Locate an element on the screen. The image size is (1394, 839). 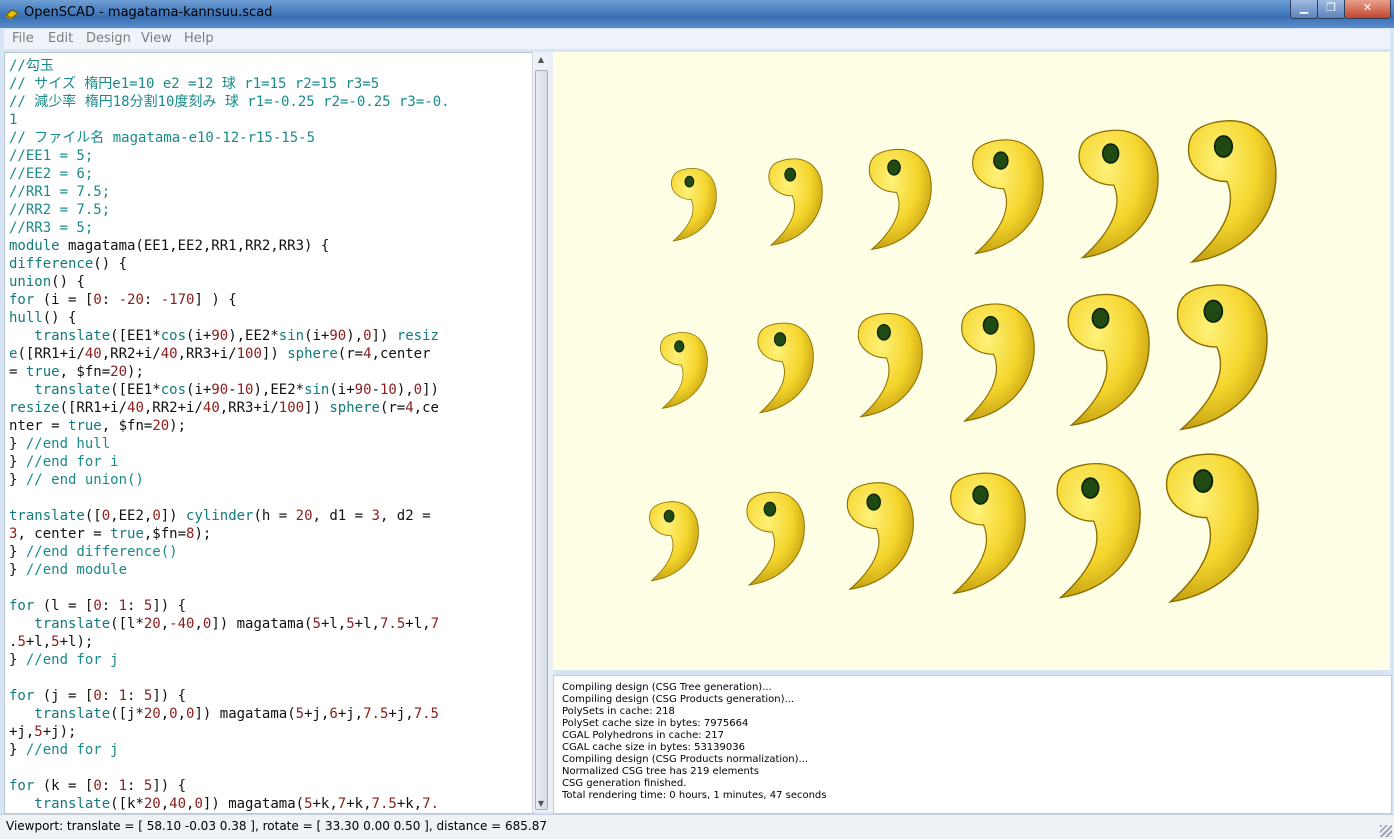
code-token: ]) { is located at coordinates (169, 786).